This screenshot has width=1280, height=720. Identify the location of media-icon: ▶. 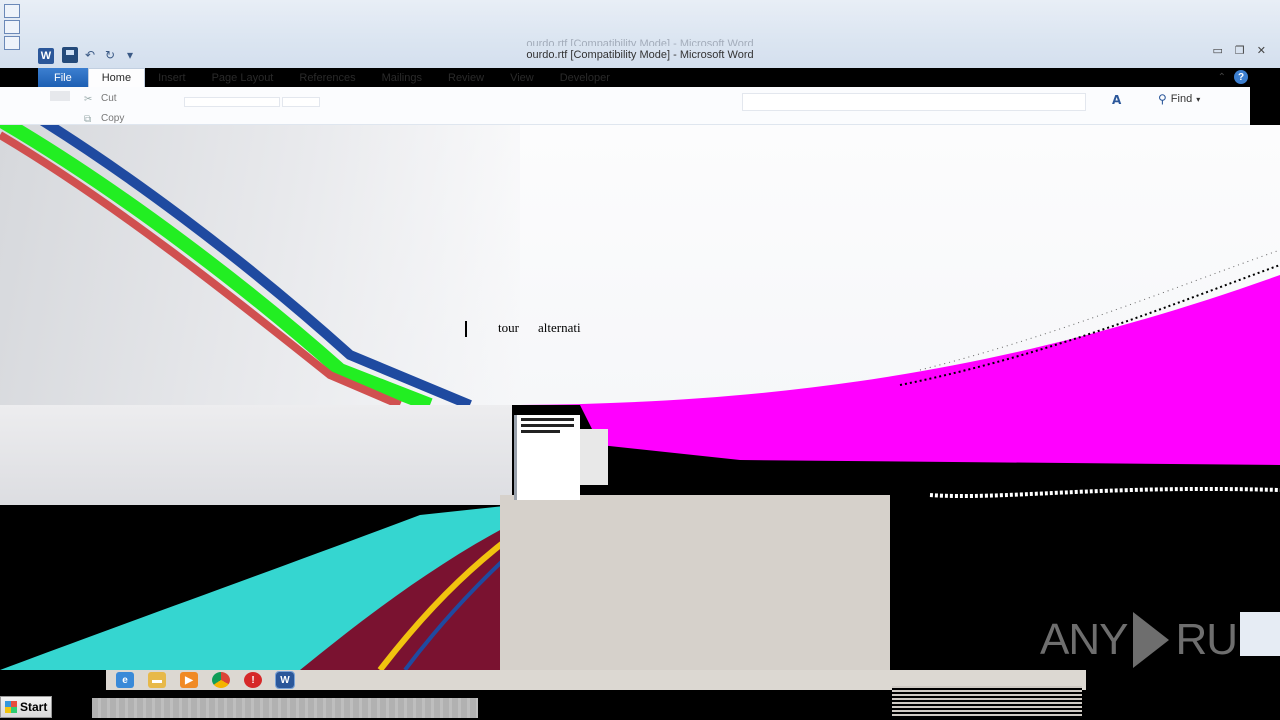
(189, 680).